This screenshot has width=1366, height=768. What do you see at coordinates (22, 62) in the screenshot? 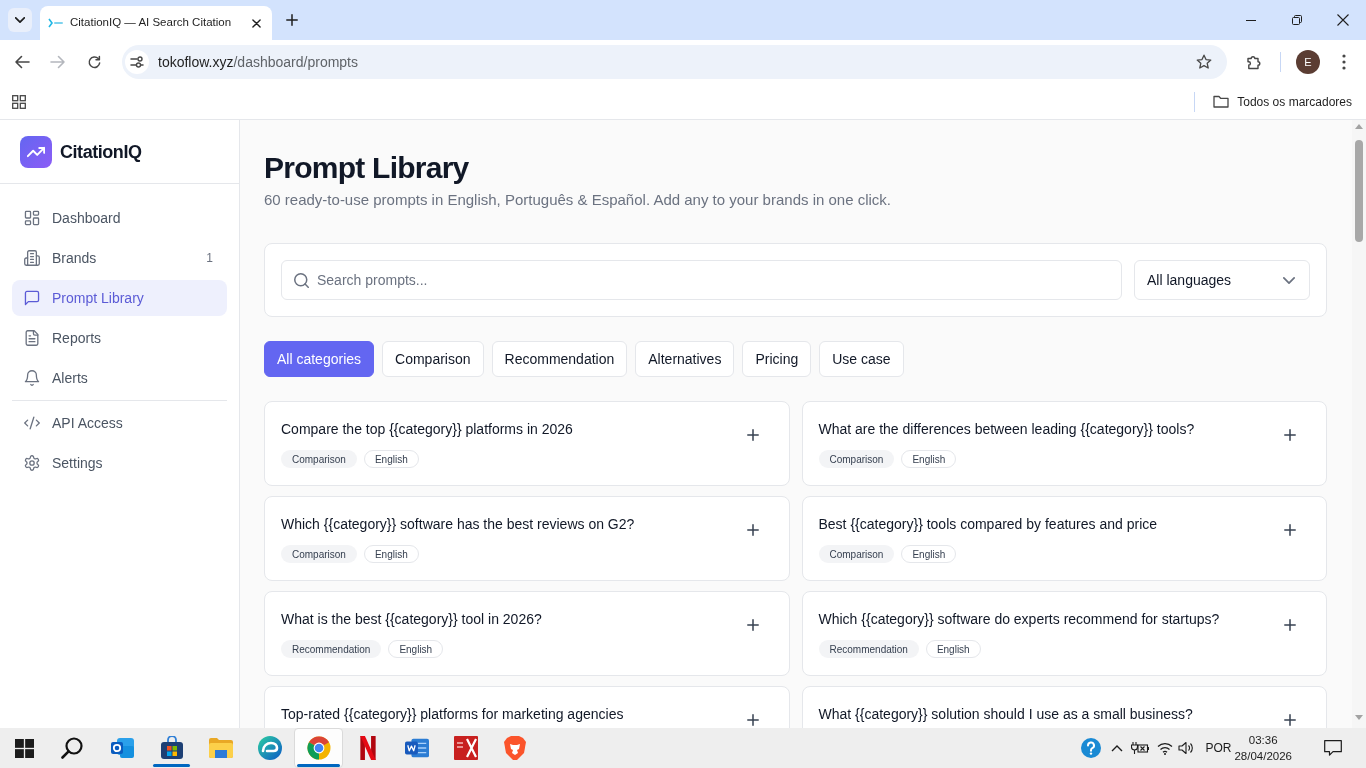
I see `back-arrow-icon` at bounding box center [22, 62].